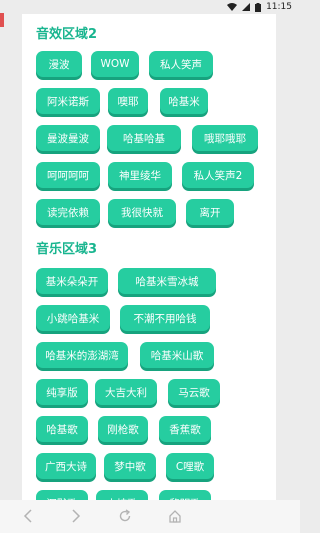  I want to click on music-button: 马云歌, so click(194, 392).